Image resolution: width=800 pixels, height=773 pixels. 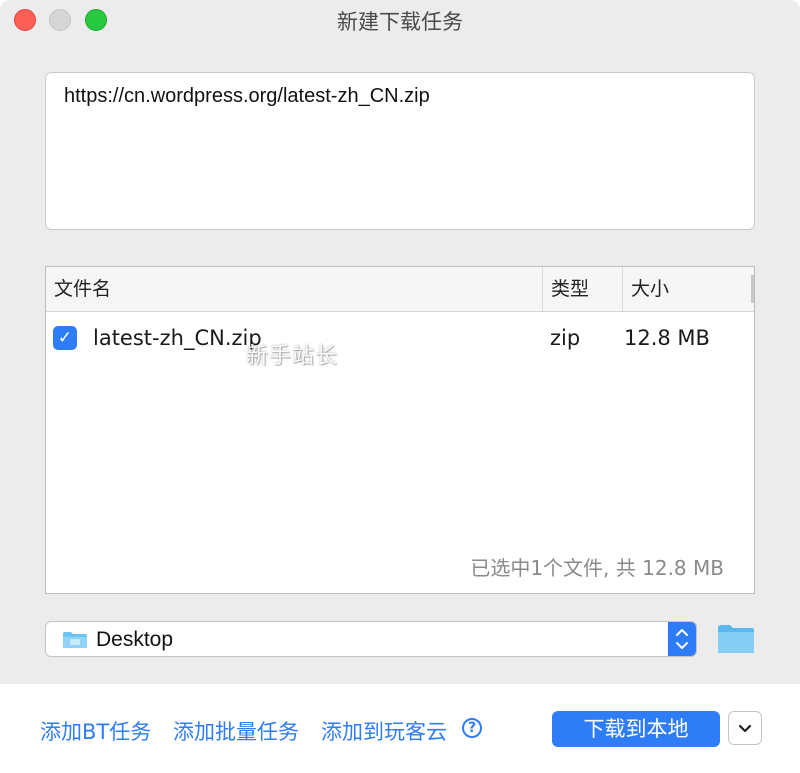 I want to click on save-location-label: Desktop, so click(x=135, y=639).